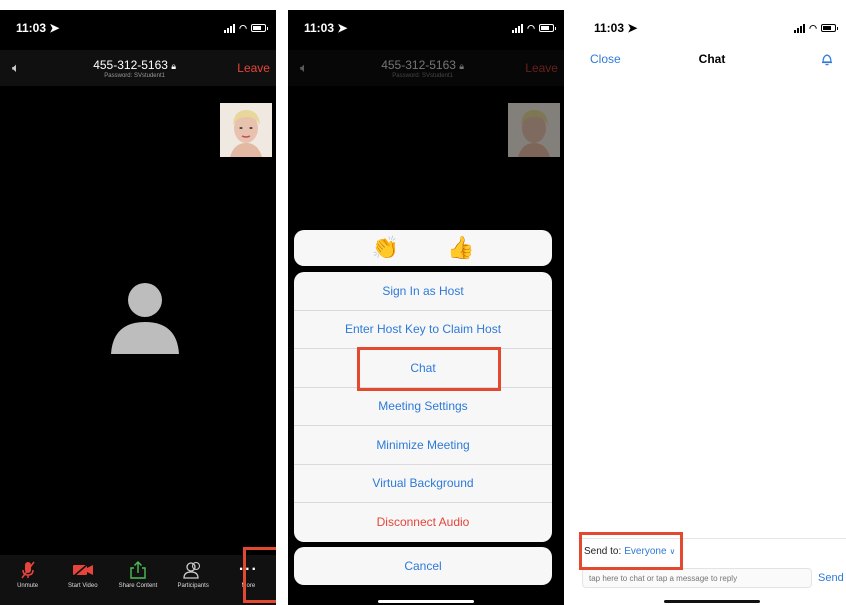 The height and width of the screenshot is (605, 846). Describe the element at coordinates (460, 248) in the screenshot. I see `thumbs-up-reaction-icon: 👍` at that location.